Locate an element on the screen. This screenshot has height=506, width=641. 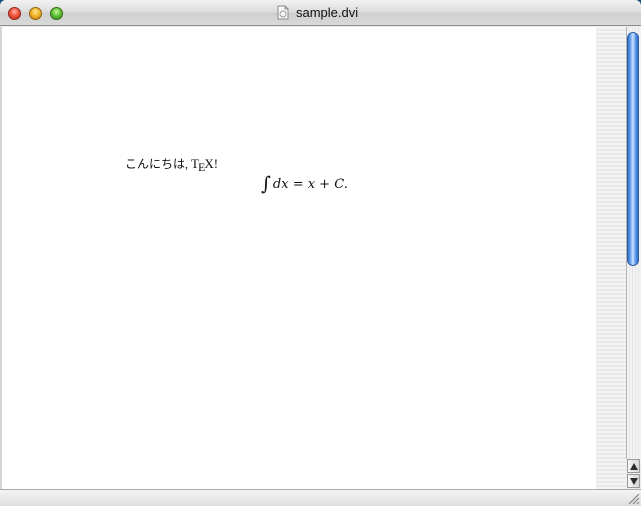
integral-symbol: ∫ is located at coordinates (266, 184).